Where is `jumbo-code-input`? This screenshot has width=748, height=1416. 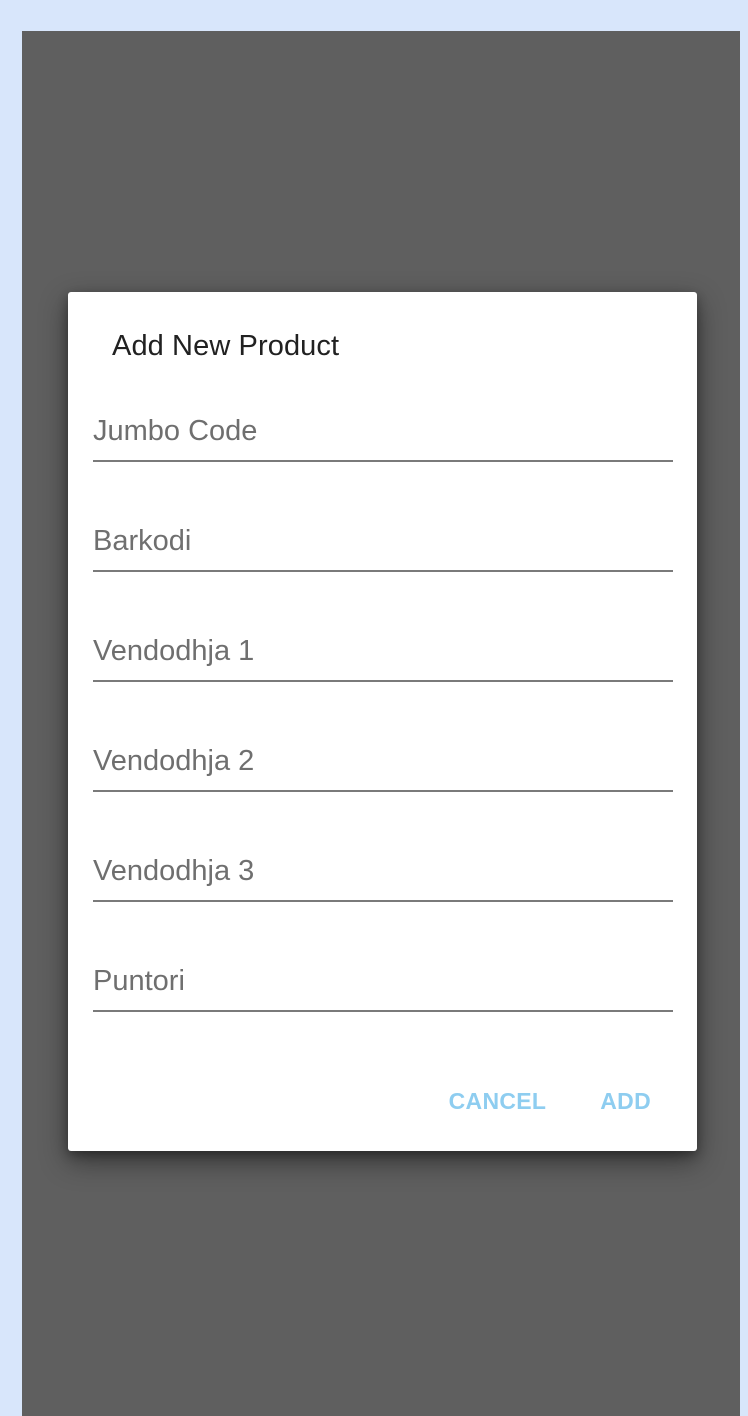
jumbo-code-input is located at coordinates (383, 435).